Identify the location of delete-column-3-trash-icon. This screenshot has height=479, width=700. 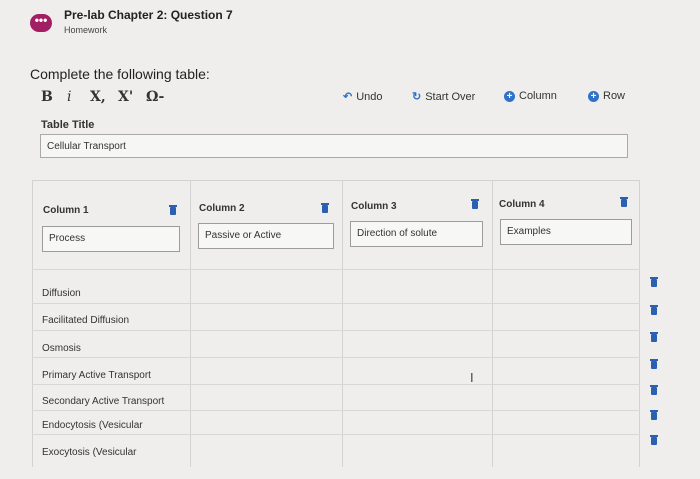
(475, 204).